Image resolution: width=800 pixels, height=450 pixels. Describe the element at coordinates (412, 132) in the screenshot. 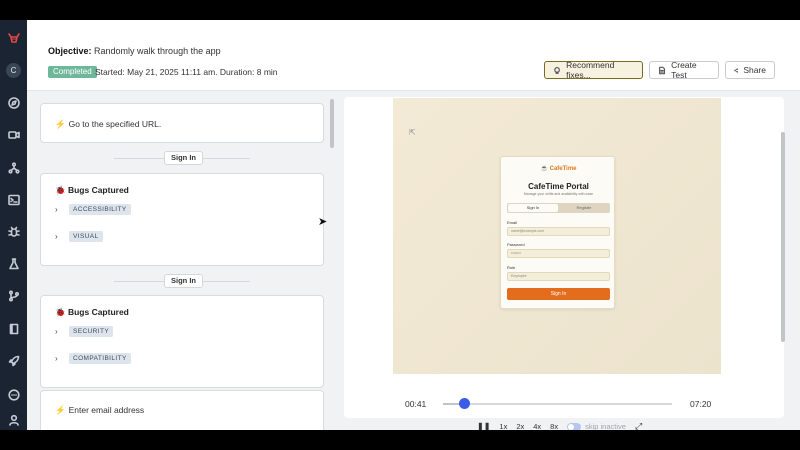

I see `replay-cursor-icon: ⇱` at that location.